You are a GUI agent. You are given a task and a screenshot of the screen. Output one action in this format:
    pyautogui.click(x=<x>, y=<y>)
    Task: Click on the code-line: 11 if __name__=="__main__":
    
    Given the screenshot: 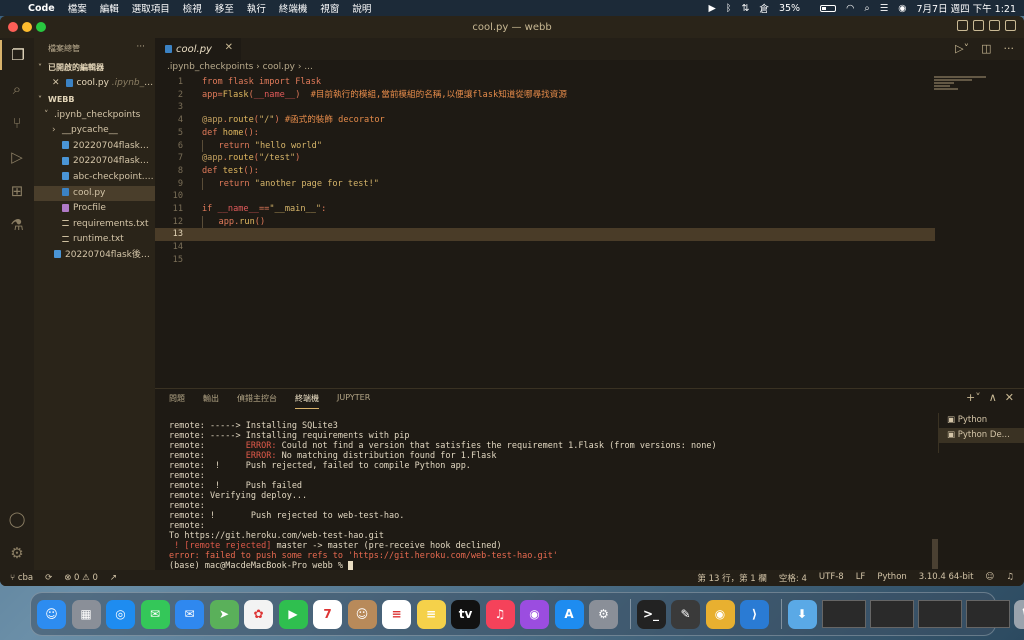 What is the action you would take?
    pyautogui.click(x=545, y=209)
    